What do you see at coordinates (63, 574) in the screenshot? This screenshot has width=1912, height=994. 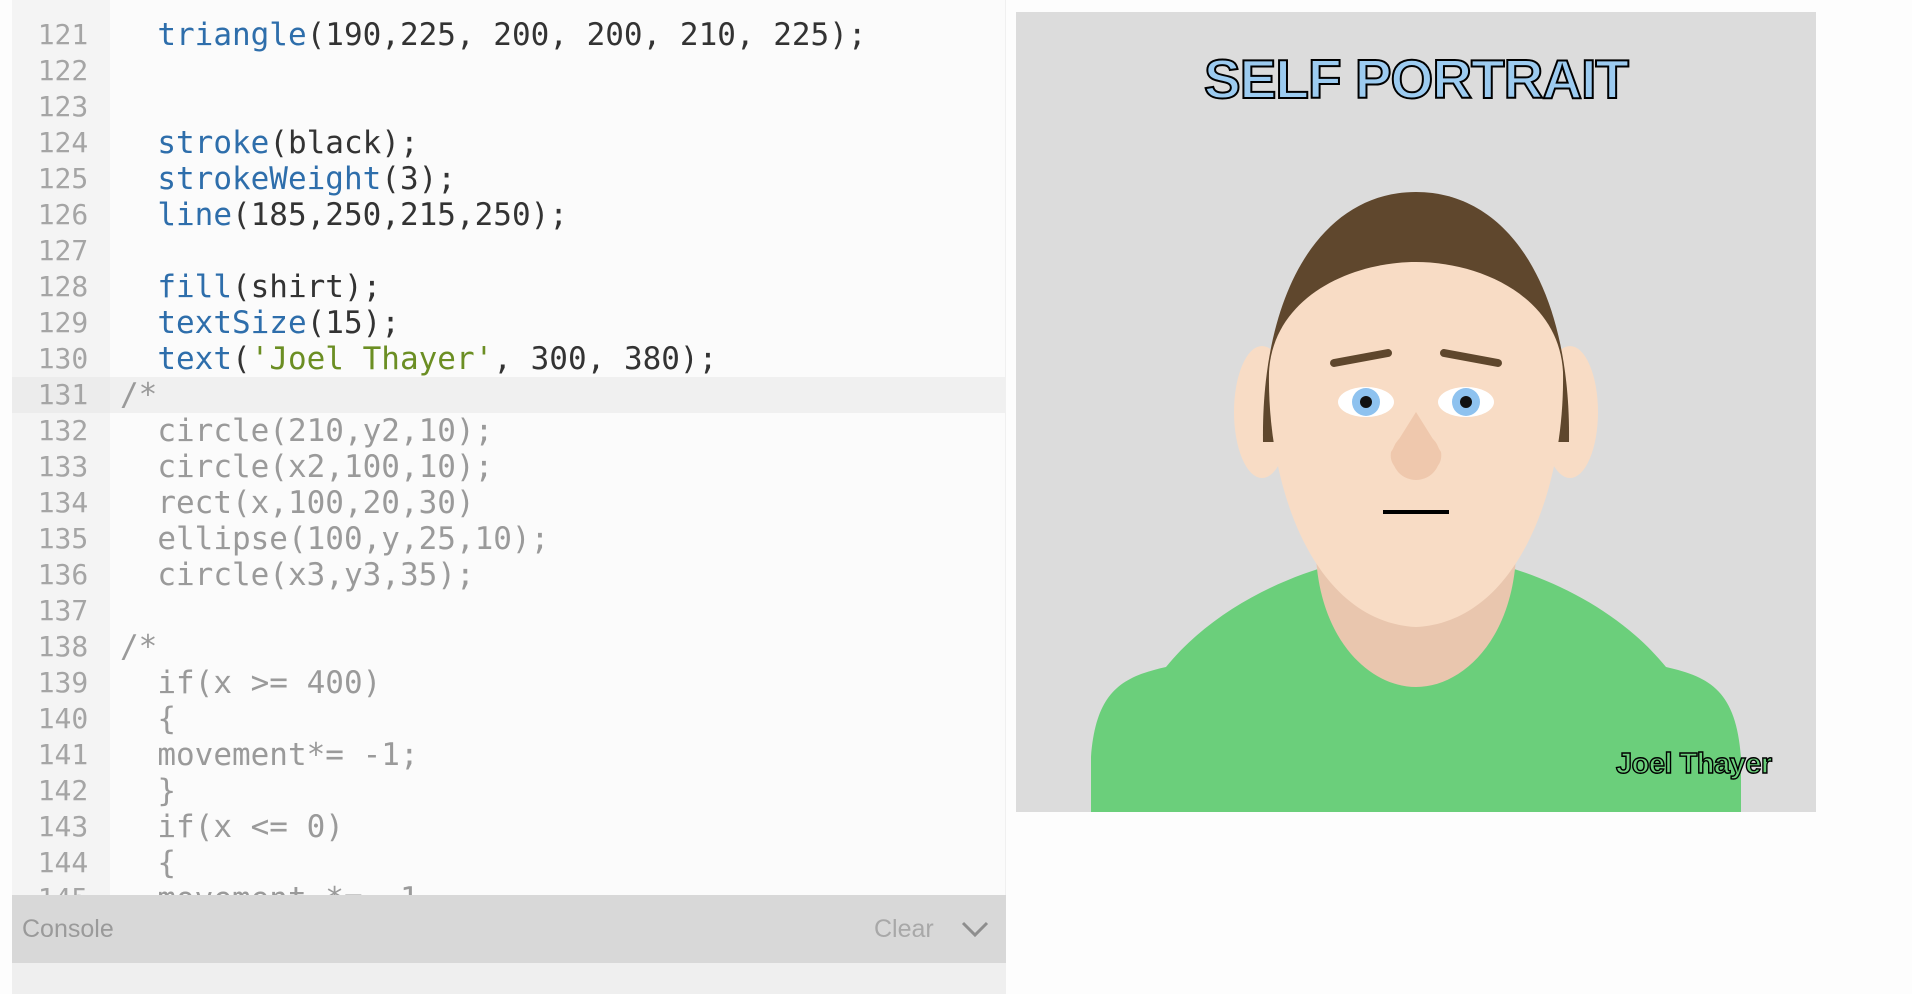 I see `line-number: 136` at bounding box center [63, 574].